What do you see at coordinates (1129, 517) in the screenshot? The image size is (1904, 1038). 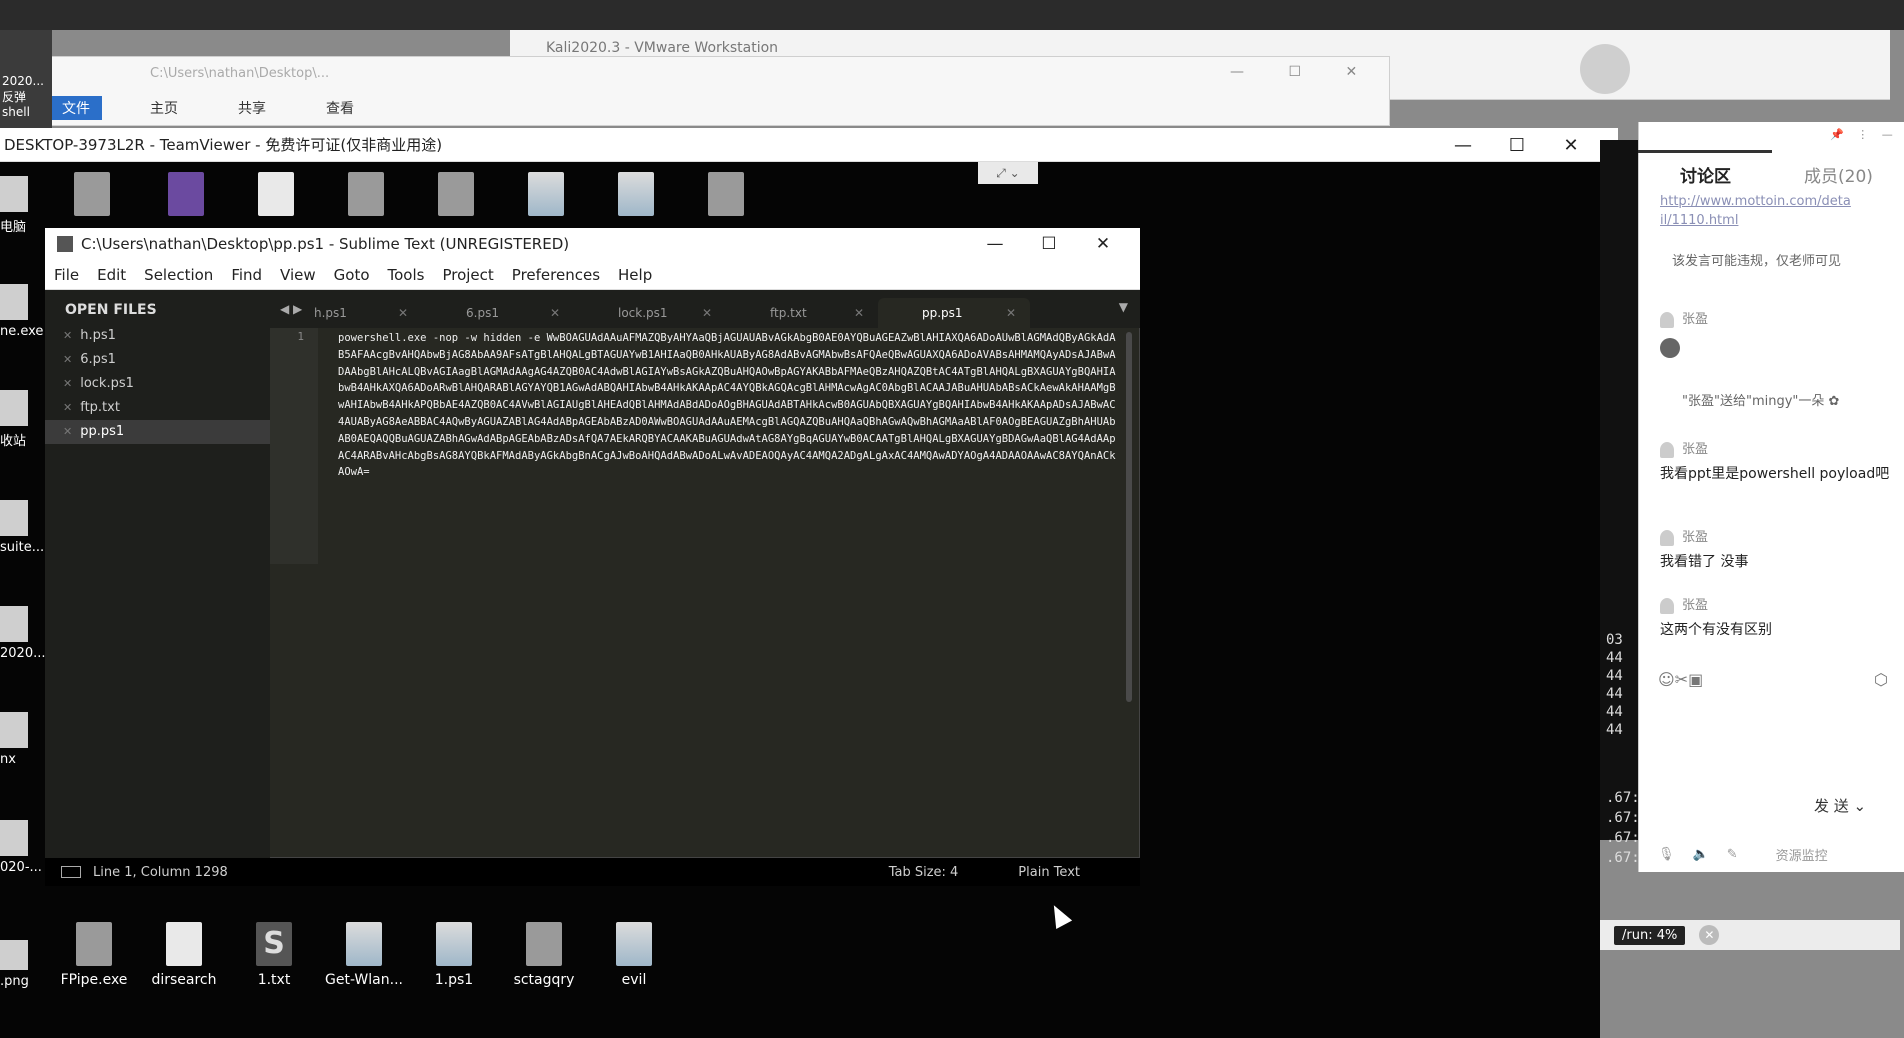 I see `editor-scrollbar` at bounding box center [1129, 517].